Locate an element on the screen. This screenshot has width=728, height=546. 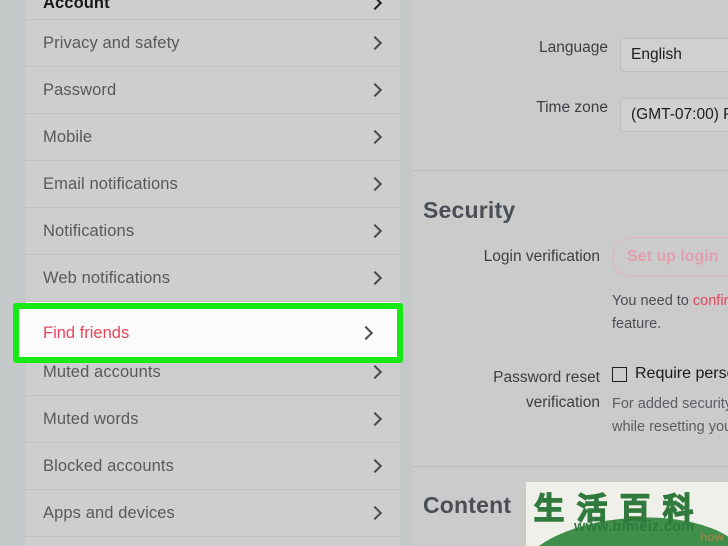
password-reset-label-line1: Password reset is located at coordinates (546, 377).